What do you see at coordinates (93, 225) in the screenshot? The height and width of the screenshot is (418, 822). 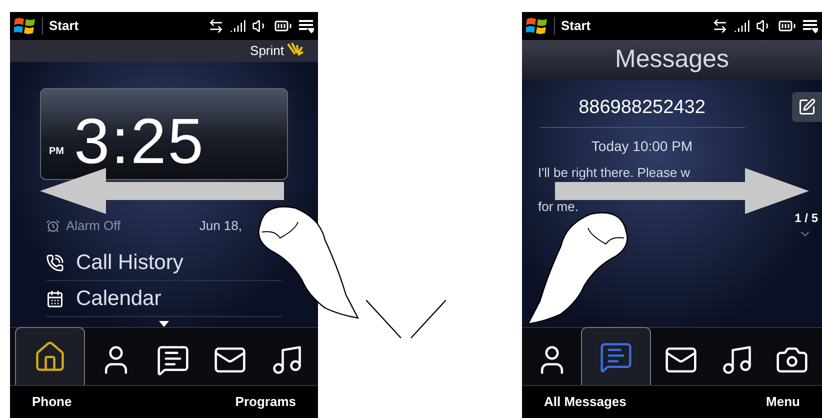 I see `alarm-status: Alarm Off` at bounding box center [93, 225].